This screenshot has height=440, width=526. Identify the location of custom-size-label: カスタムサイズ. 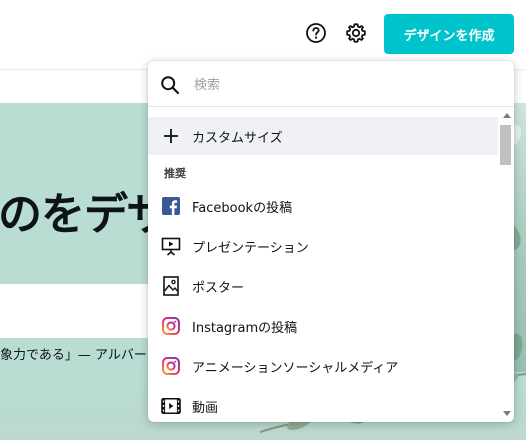
(237, 138).